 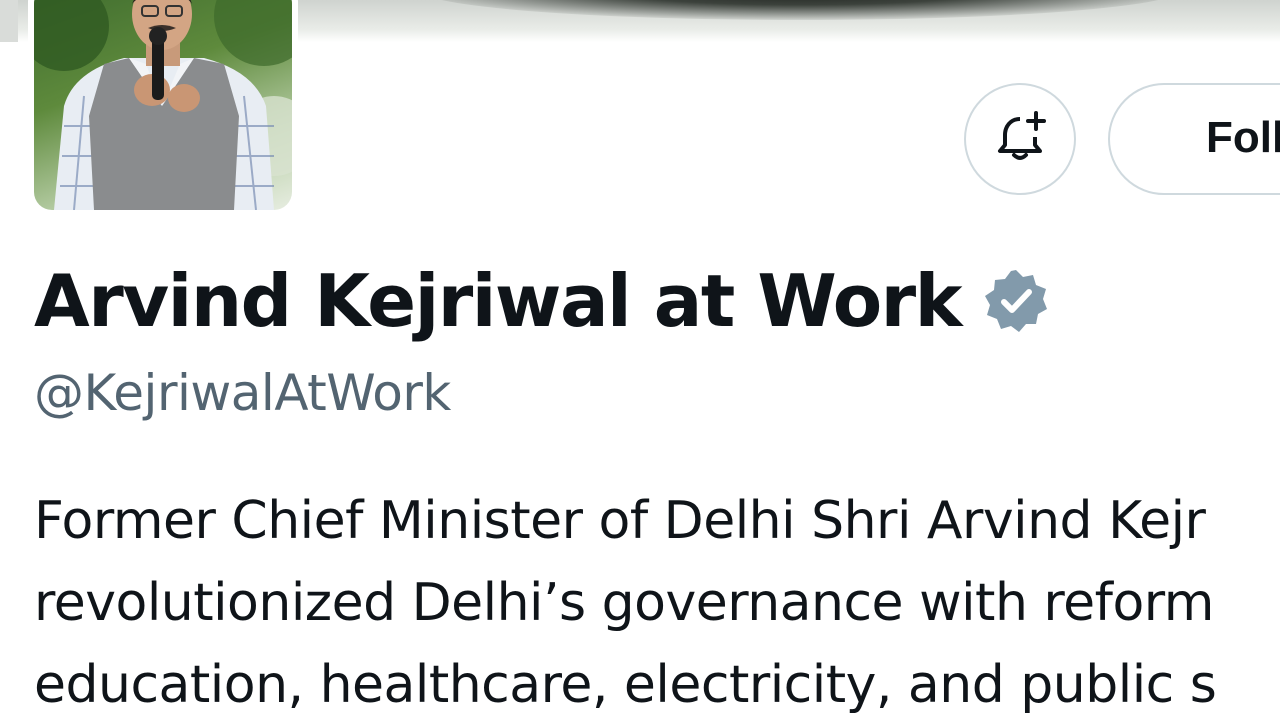 I want to click on avatar-frame, so click(x=163, y=108).